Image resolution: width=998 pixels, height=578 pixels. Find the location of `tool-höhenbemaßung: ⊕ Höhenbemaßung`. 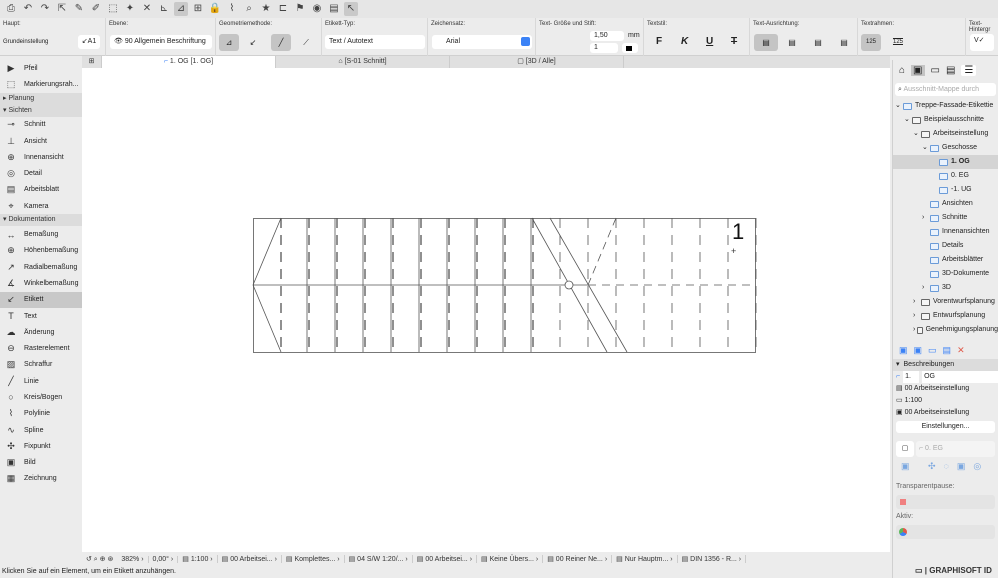

tool-höhenbemaßung: ⊕ Höhenbemaßung is located at coordinates (41, 251).